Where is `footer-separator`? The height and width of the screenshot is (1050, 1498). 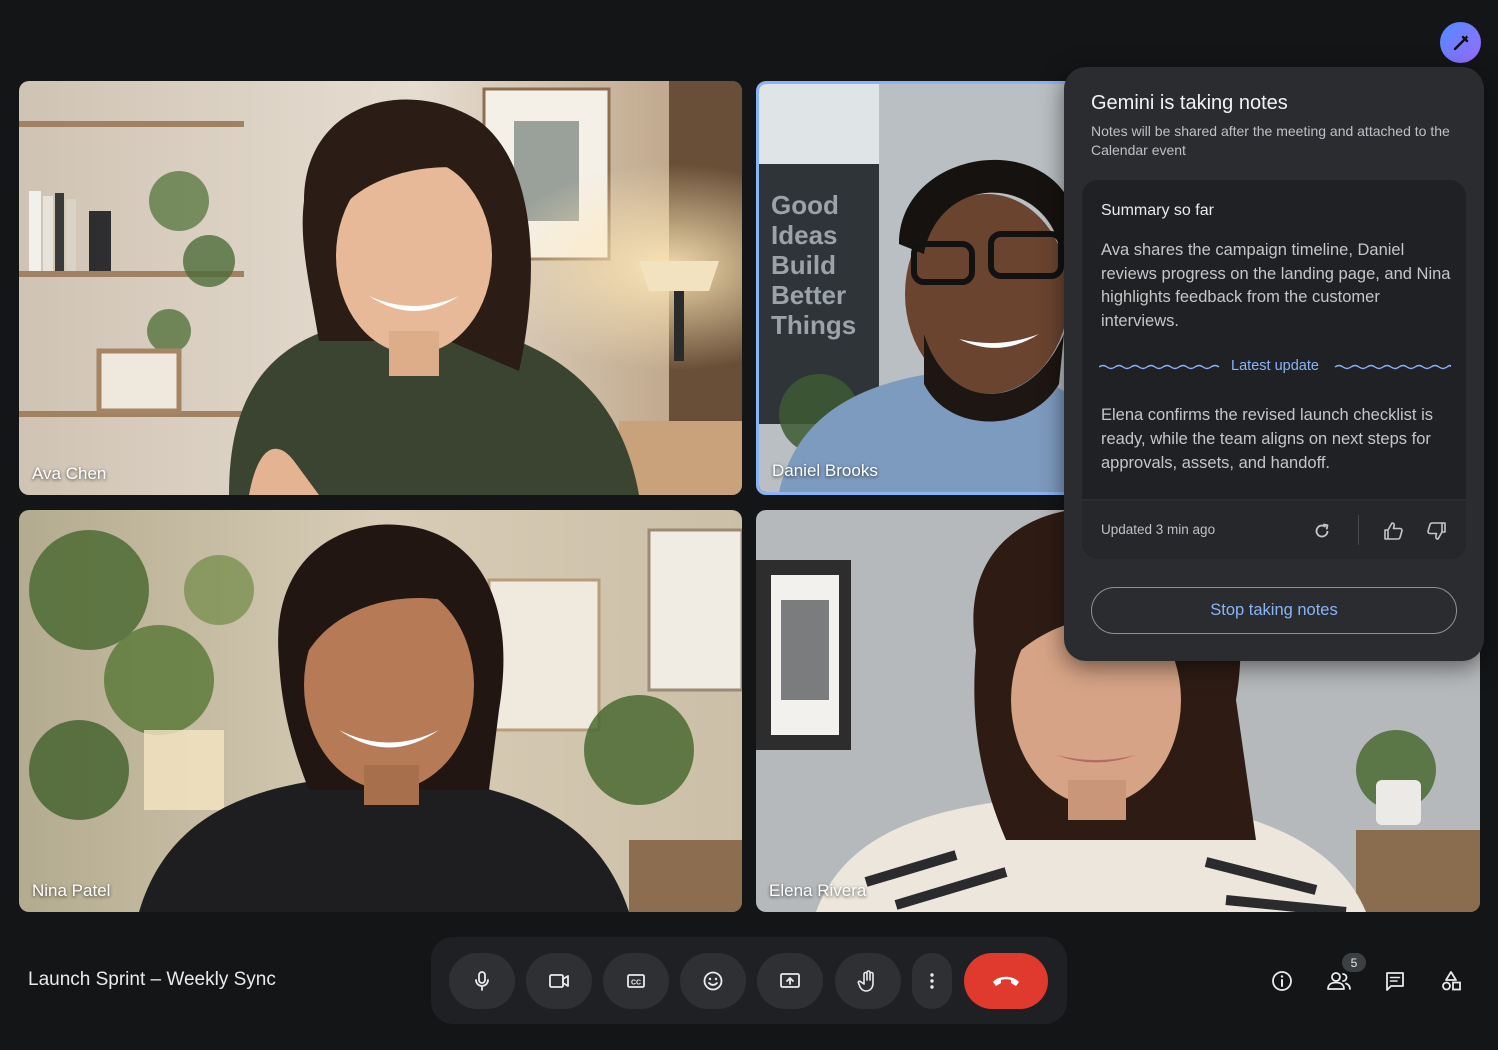 footer-separator is located at coordinates (1358, 530).